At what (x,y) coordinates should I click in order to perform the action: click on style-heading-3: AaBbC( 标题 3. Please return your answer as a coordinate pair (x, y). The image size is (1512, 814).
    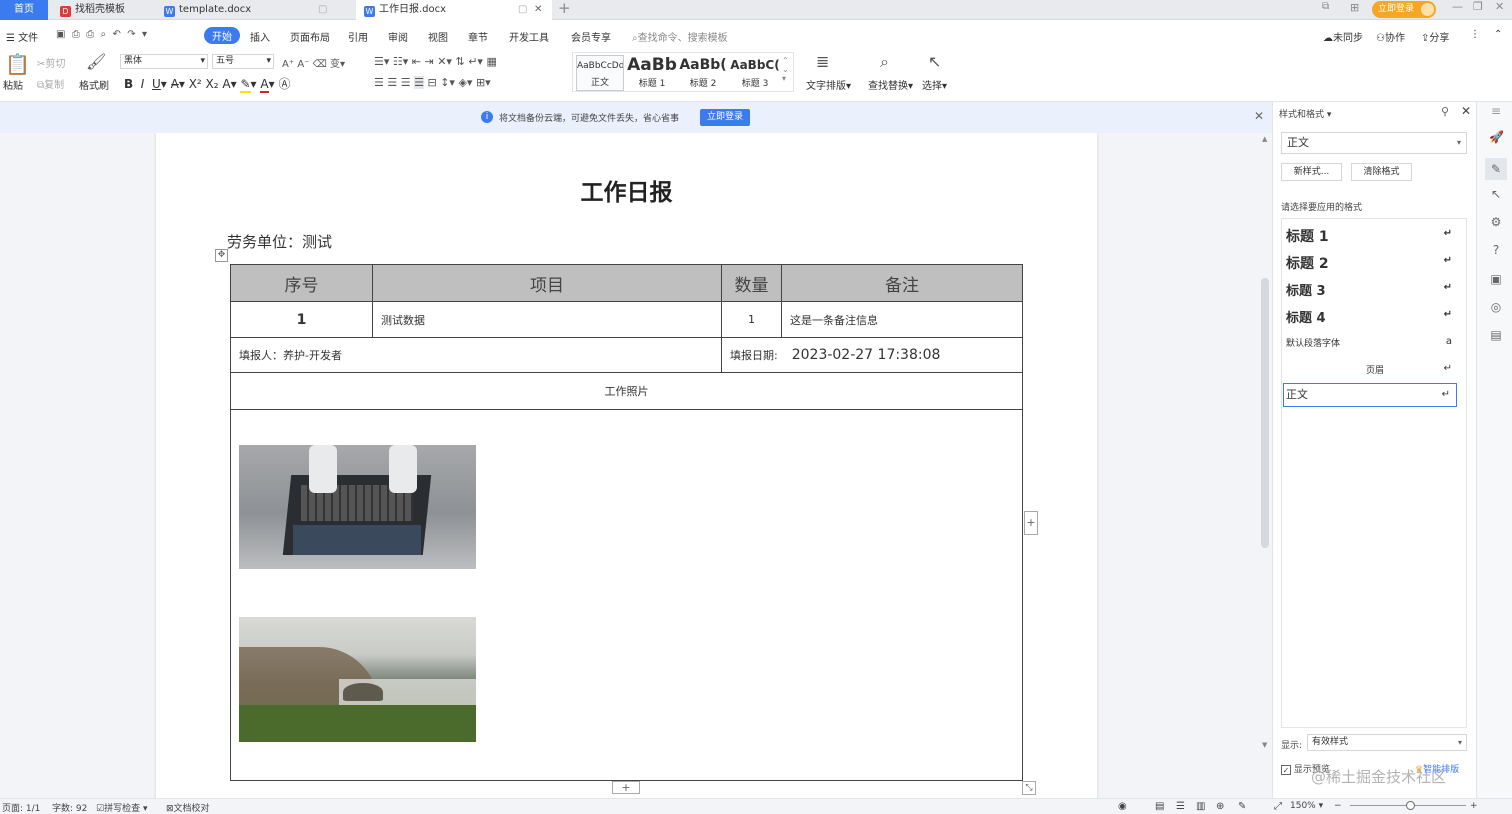
    Looking at the image, I should click on (755, 73).